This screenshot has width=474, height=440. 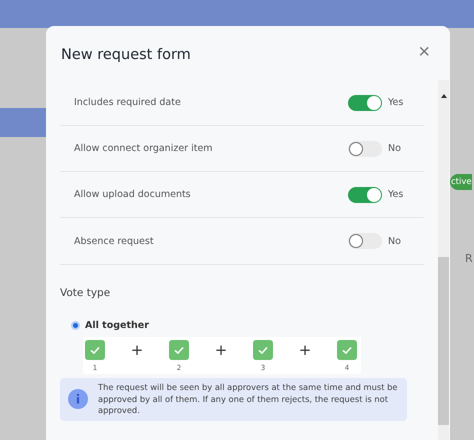 What do you see at coordinates (114, 241) in the screenshot?
I see `setting-label: Absence request` at bounding box center [114, 241].